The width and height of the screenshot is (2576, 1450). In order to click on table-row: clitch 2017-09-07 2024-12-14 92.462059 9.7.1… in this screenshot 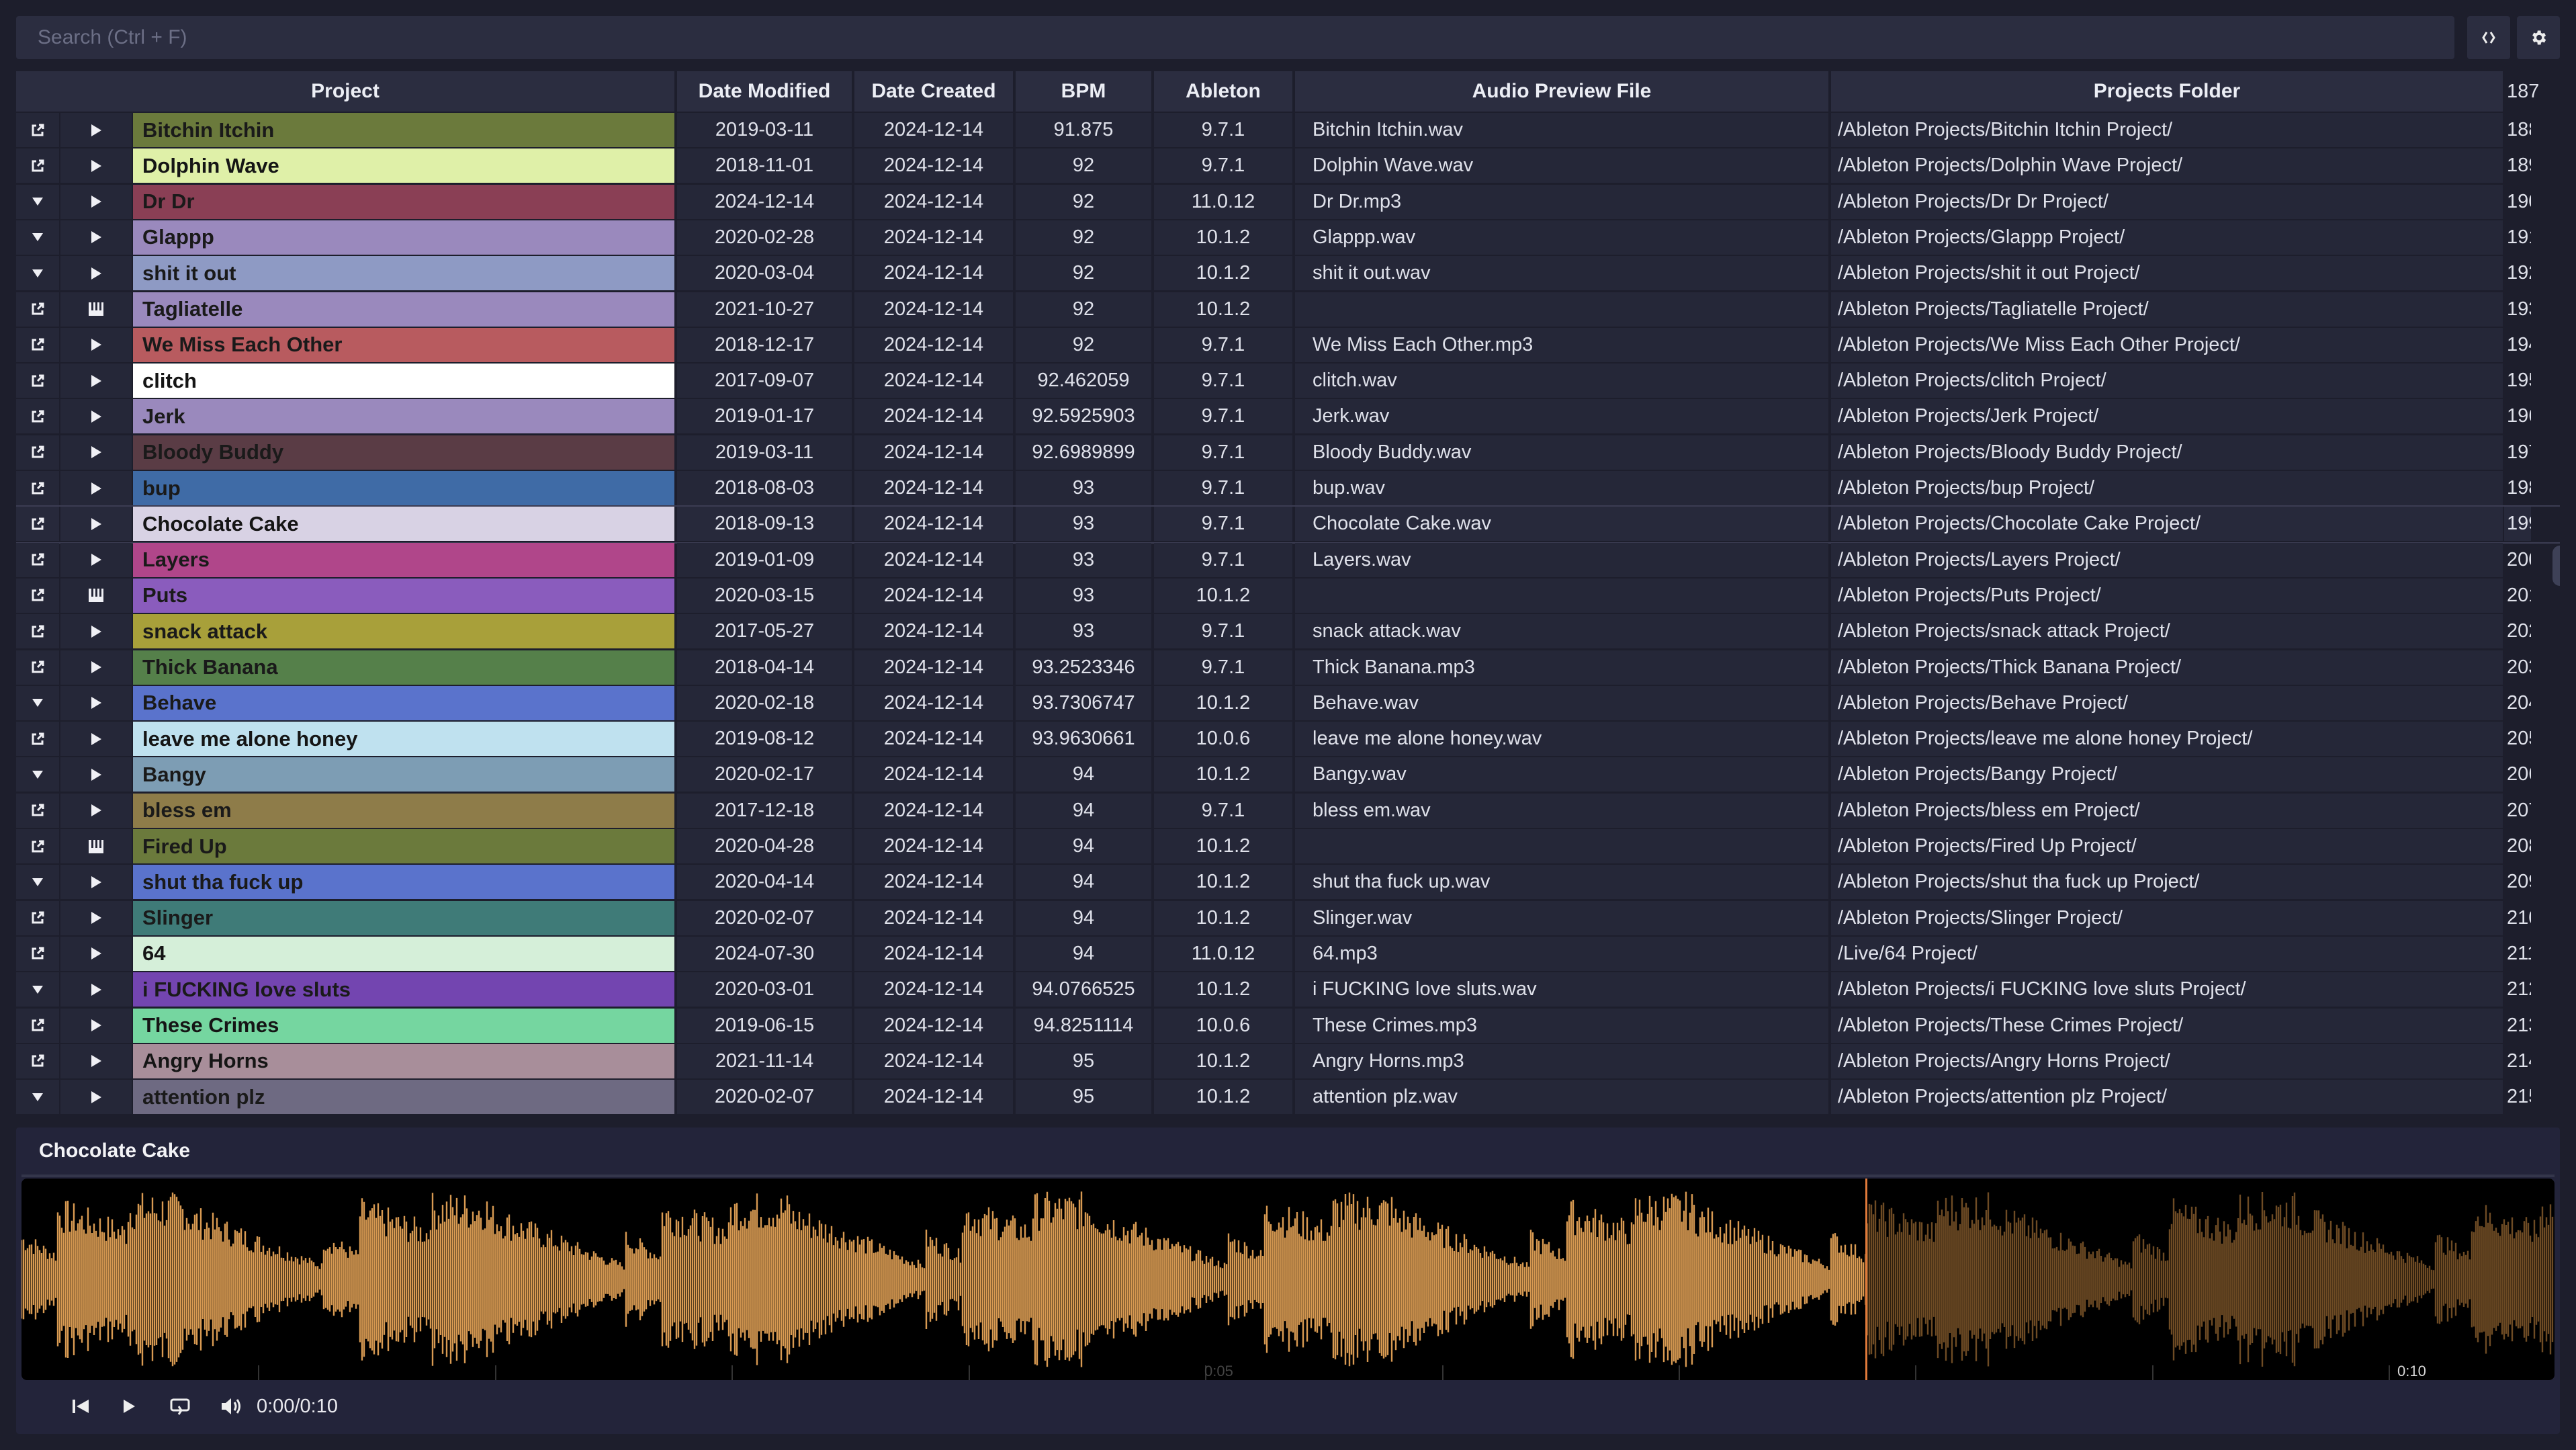, I will do `click(1288, 381)`.